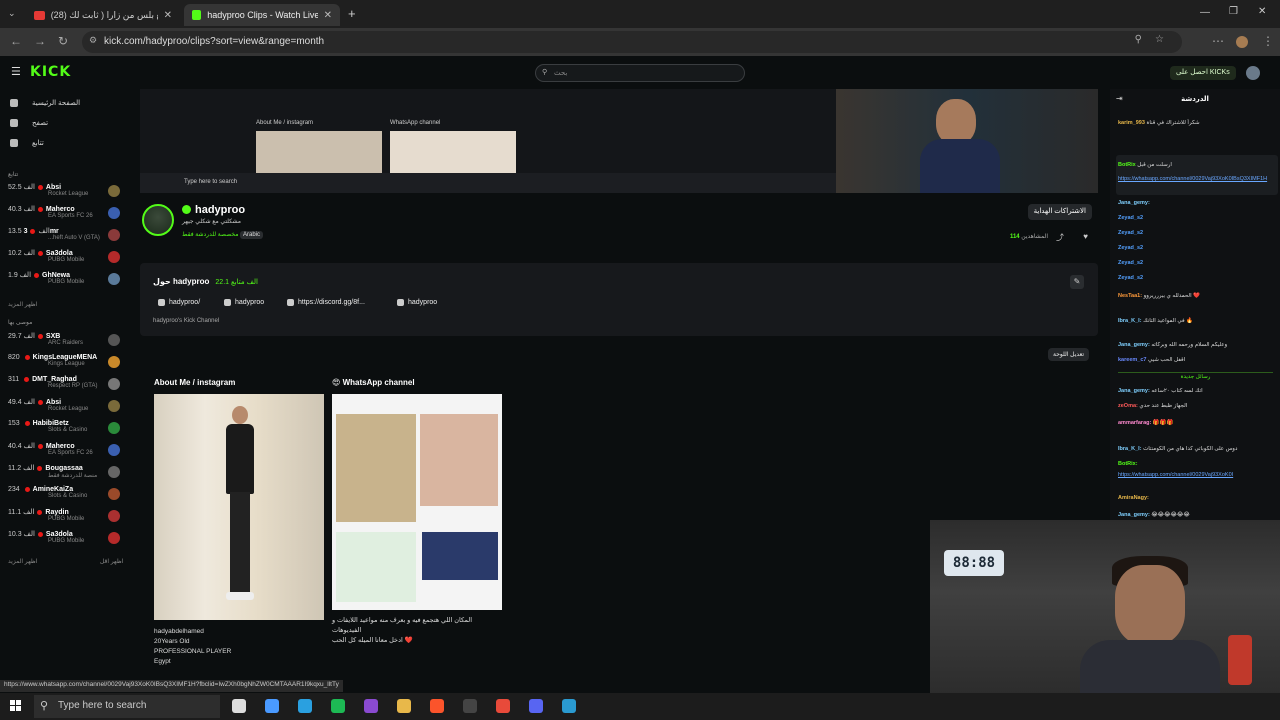 The height and width of the screenshot is (720, 1280). I want to click on chat-username: AmiraNagy:, so click(1133, 498).